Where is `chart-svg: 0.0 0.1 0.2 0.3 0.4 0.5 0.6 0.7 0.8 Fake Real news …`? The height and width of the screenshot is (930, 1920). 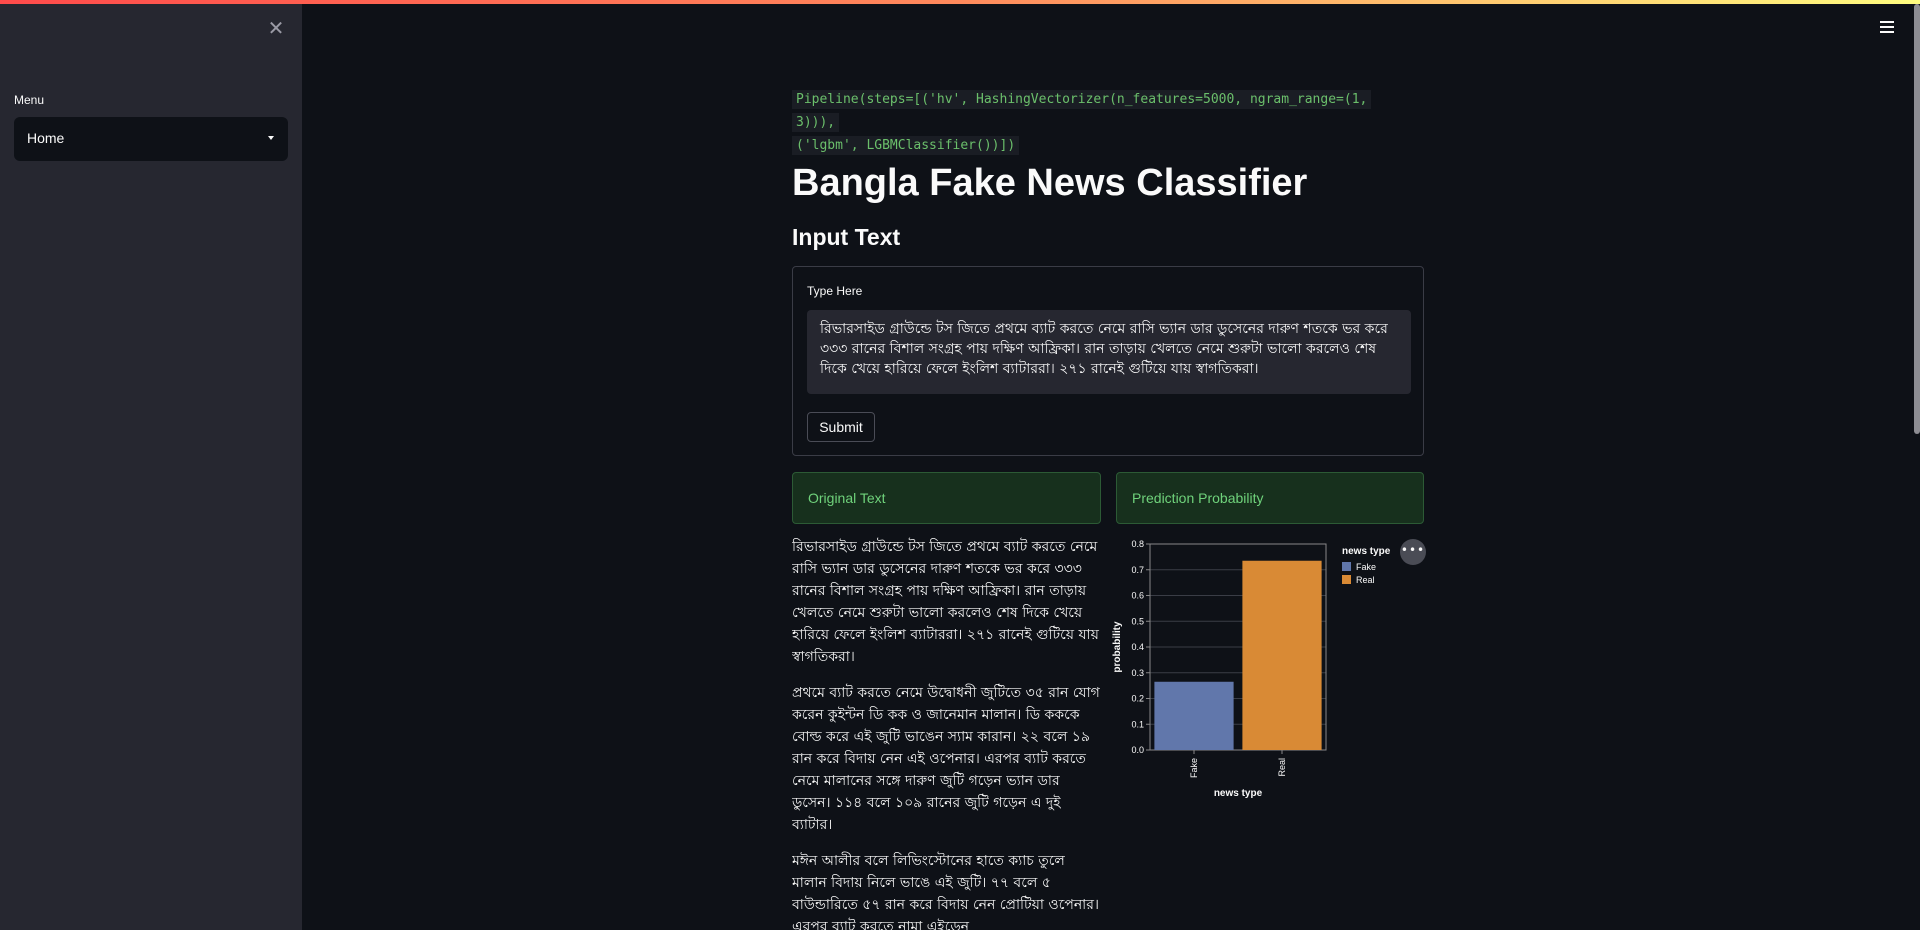 chart-svg: 0.0 0.1 0.2 0.3 0.4 0.5 0.6 0.7 0.8 Fake Real news … is located at coordinates (1251, 669).